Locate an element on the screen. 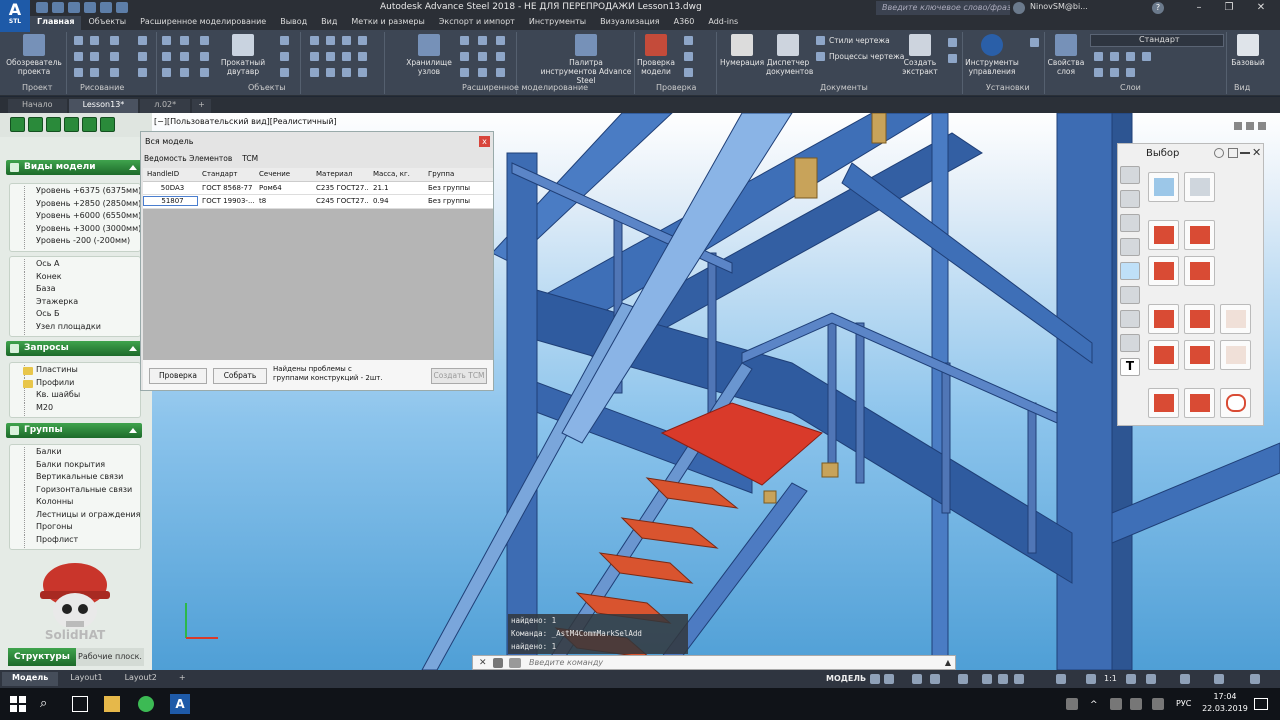  tab-elements-list: Ведомость Элементов is located at coordinates (188, 158).